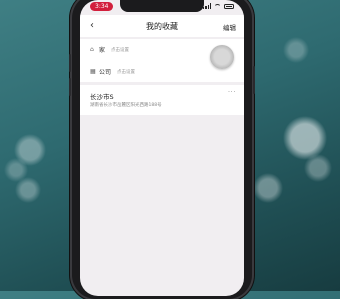 This screenshot has height=299, width=340. I want to click on favorite-name: 长沙市S, so click(102, 97).